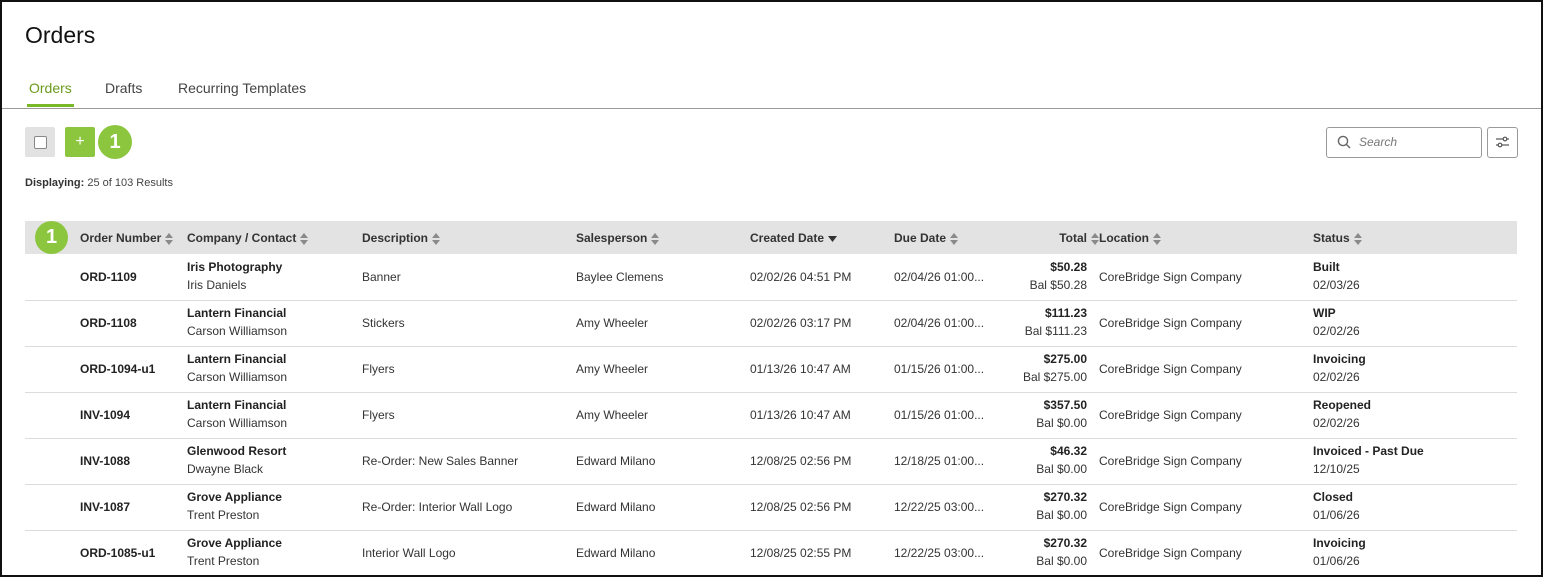  Describe the element at coordinates (234, 543) in the screenshot. I see `company-name: Grove Appliance` at that location.